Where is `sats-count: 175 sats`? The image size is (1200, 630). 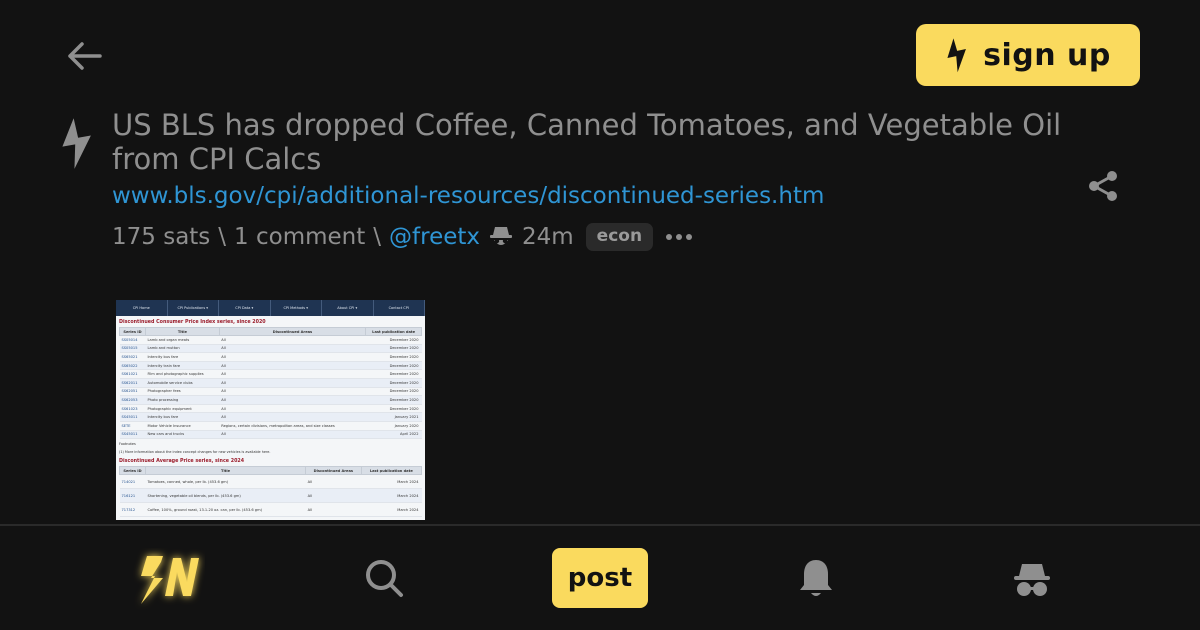
sats-count: 175 sats is located at coordinates (161, 237).